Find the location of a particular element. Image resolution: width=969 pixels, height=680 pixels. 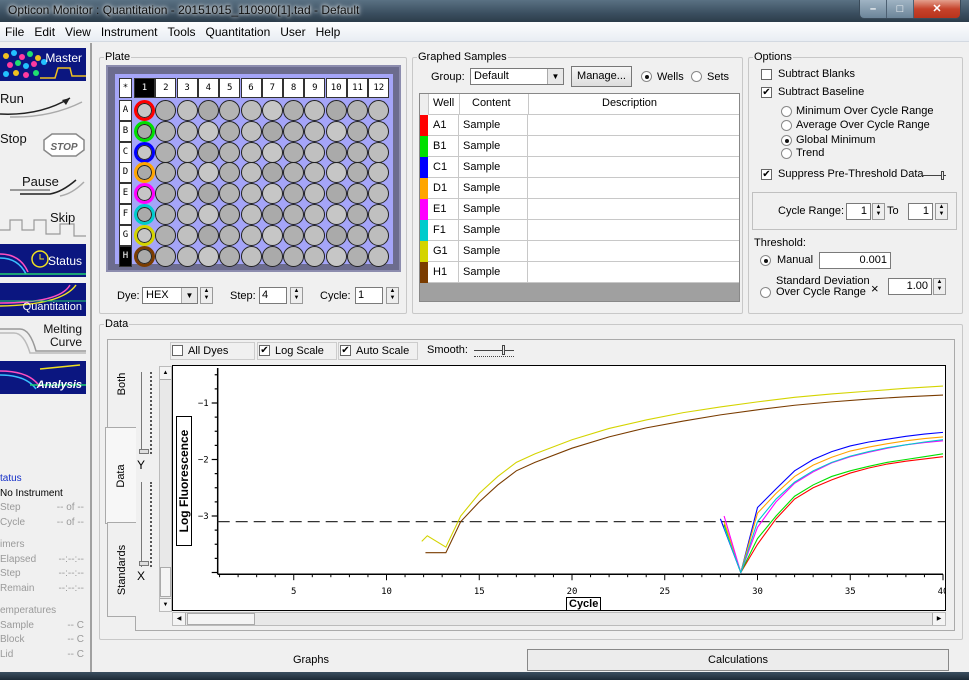

smooth-slider is located at coordinates (494, 350).